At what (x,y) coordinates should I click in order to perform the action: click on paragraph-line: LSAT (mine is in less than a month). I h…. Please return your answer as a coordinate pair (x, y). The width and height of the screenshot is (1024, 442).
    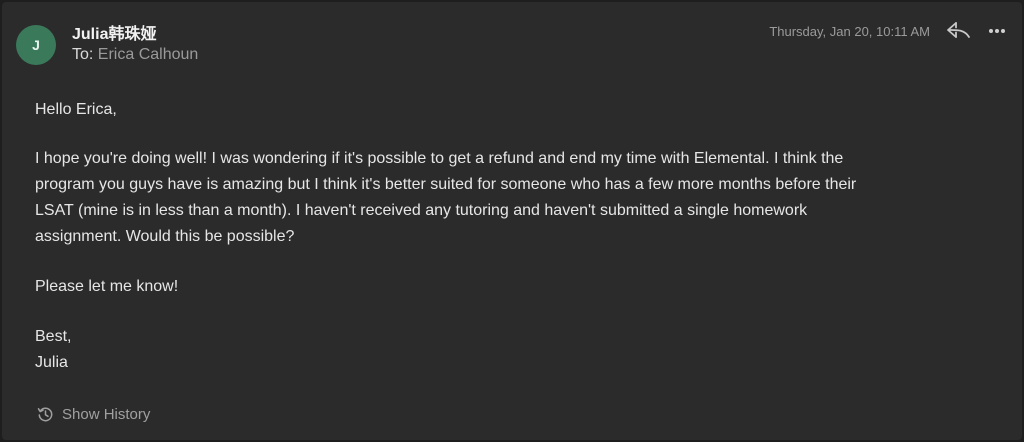
    Looking at the image, I should click on (421, 210).